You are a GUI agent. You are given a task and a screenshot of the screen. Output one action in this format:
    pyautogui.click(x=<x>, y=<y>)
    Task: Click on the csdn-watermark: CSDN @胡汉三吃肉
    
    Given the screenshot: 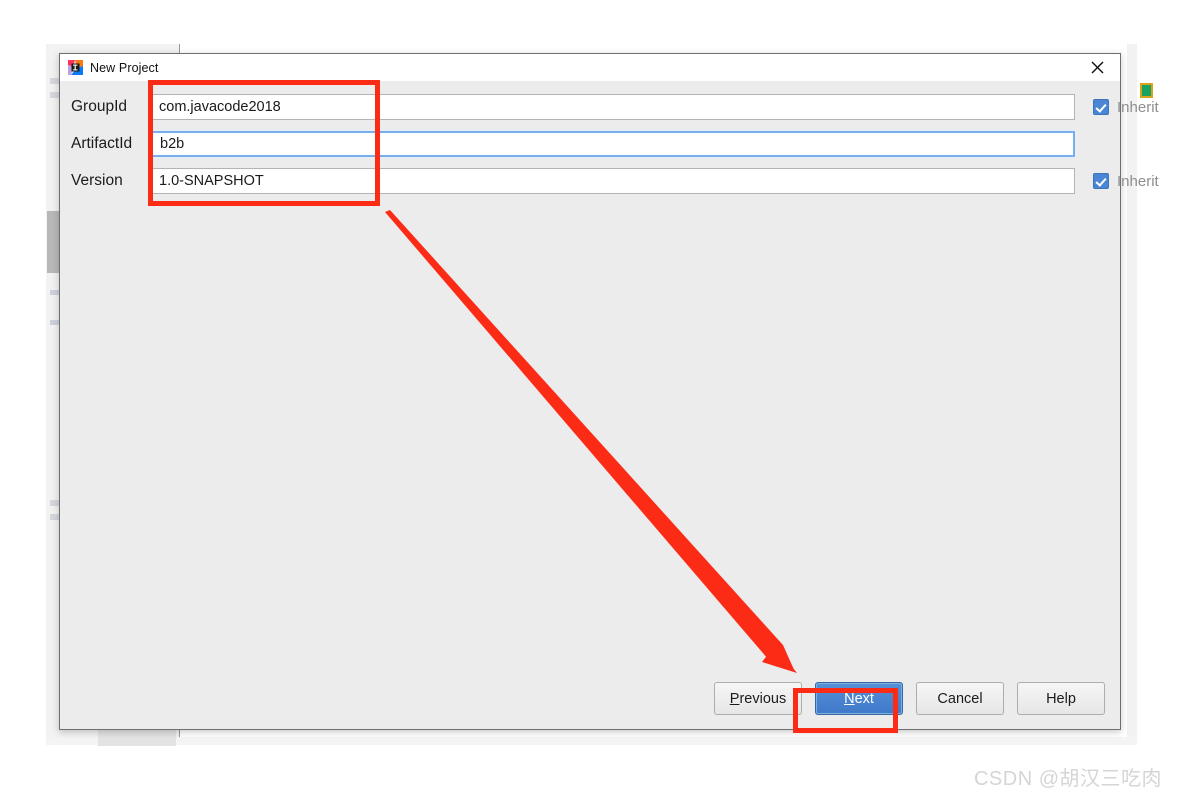 What is the action you would take?
    pyautogui.click(x=1067, y=779)
    